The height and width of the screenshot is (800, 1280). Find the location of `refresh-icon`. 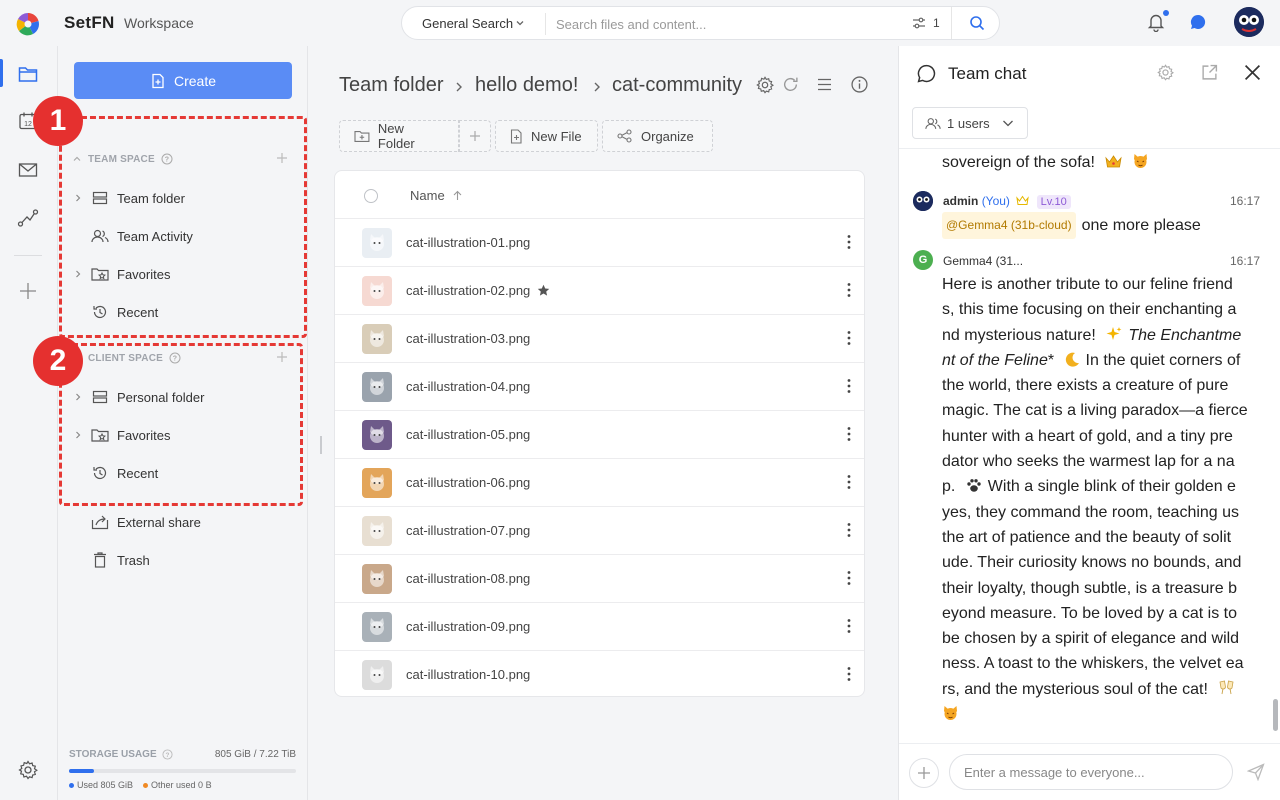

refresh-icon is located at coordinates (790, 84).